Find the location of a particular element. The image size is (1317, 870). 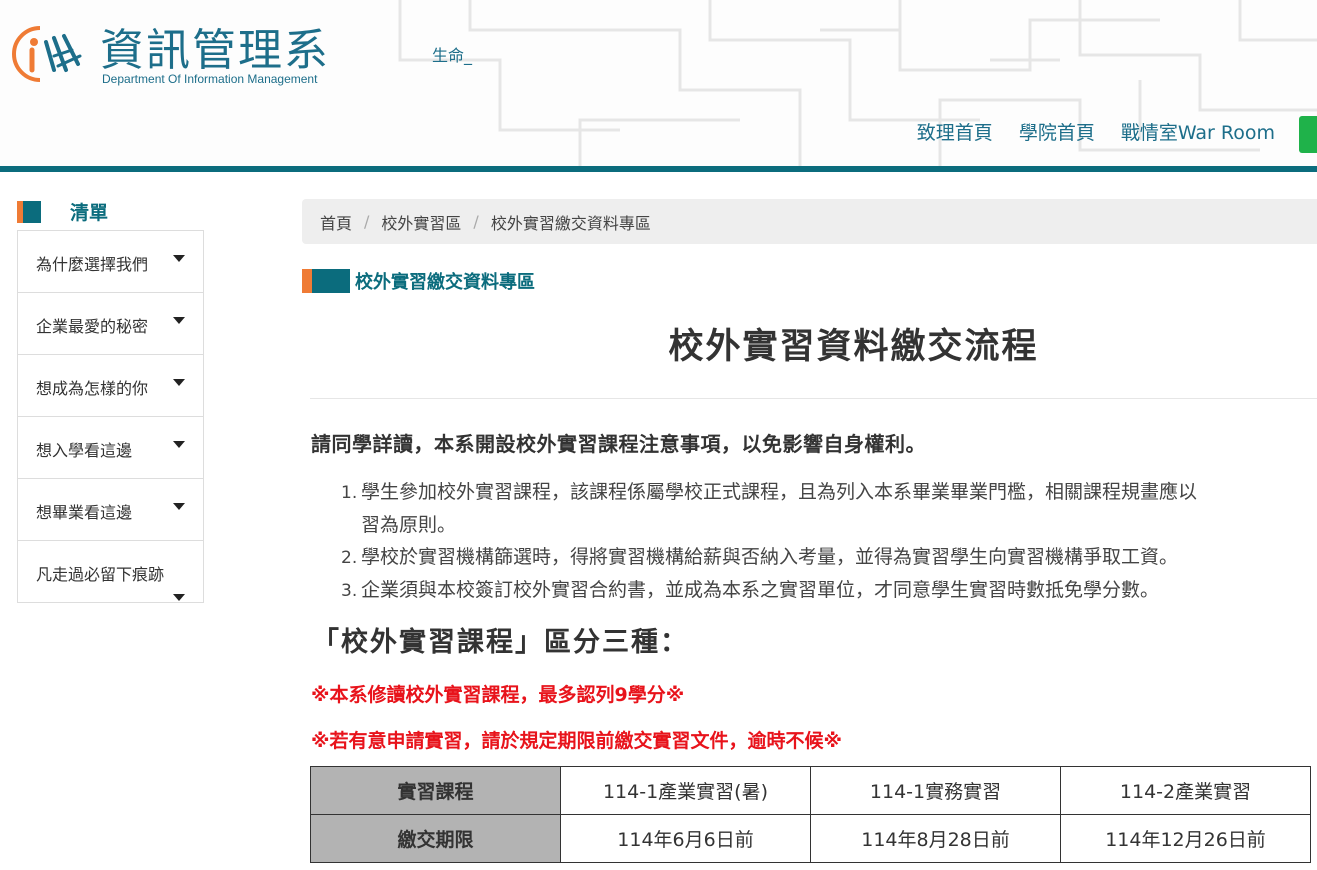

credit-warning: ※本系修讀校外實習課程，最多認列9學分※ is located at coordinates (498, 695).